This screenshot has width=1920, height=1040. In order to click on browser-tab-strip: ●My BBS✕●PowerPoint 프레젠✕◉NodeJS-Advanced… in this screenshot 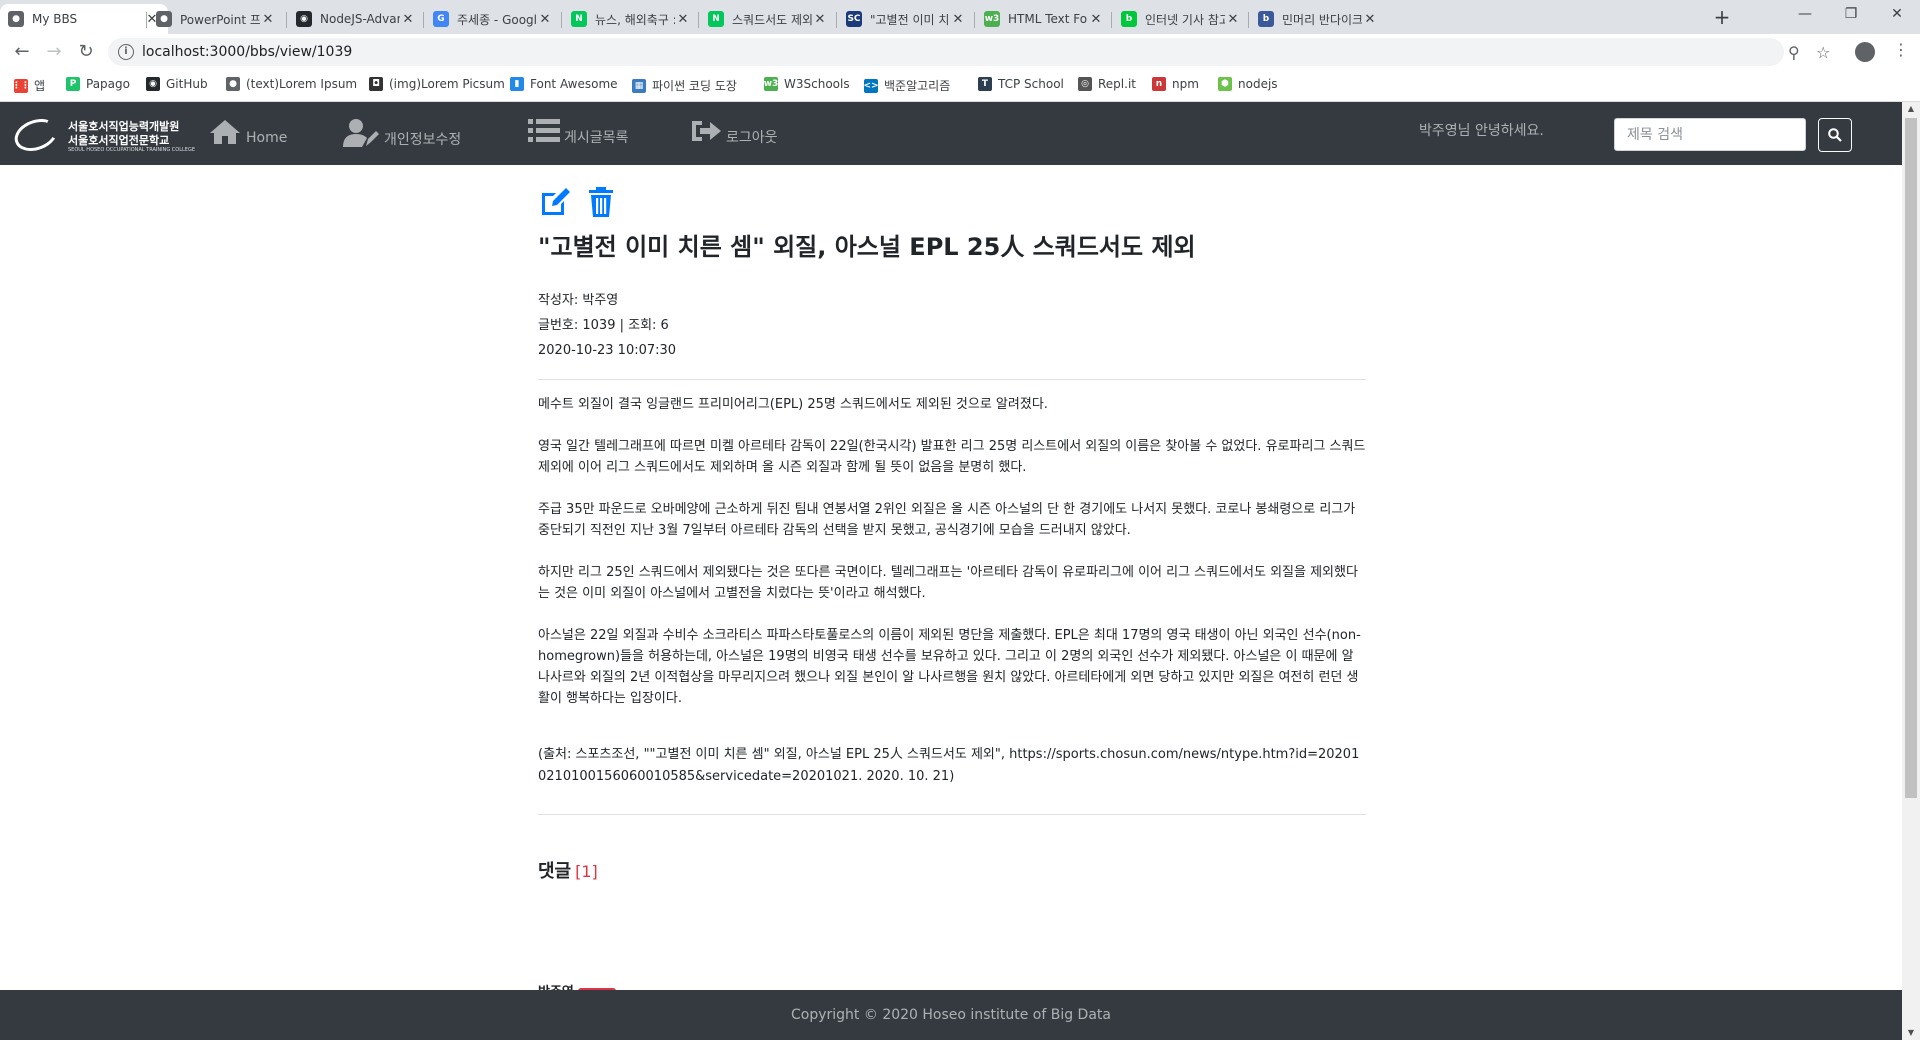, I will do `click(960, 17)`.